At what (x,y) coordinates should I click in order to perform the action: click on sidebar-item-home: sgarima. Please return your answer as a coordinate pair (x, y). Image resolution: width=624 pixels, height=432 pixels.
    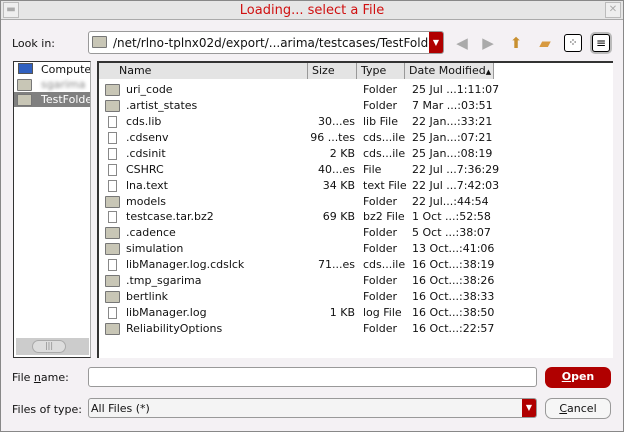
    Looking at the image, I should click on (52, 84).